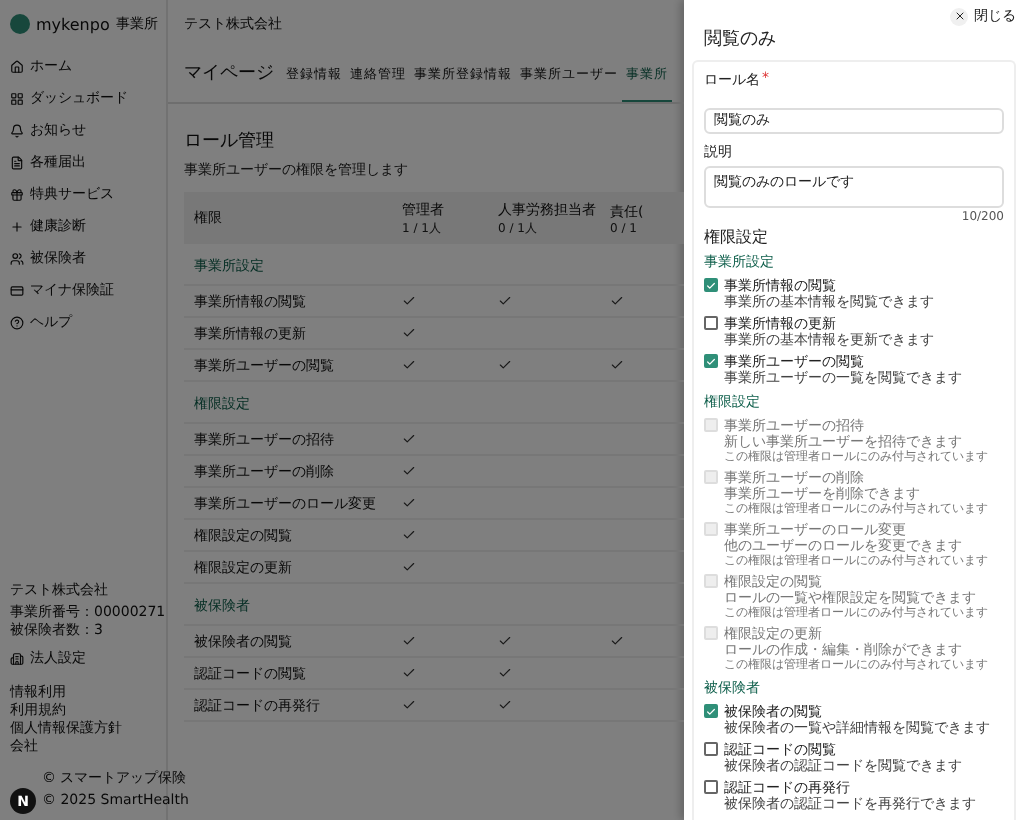 The height and width of the screenshot is (820, 1024). What do you see at coordinates (17, 258) in the screenshot?
I see `users-icon` at bounding box center [17, 258].